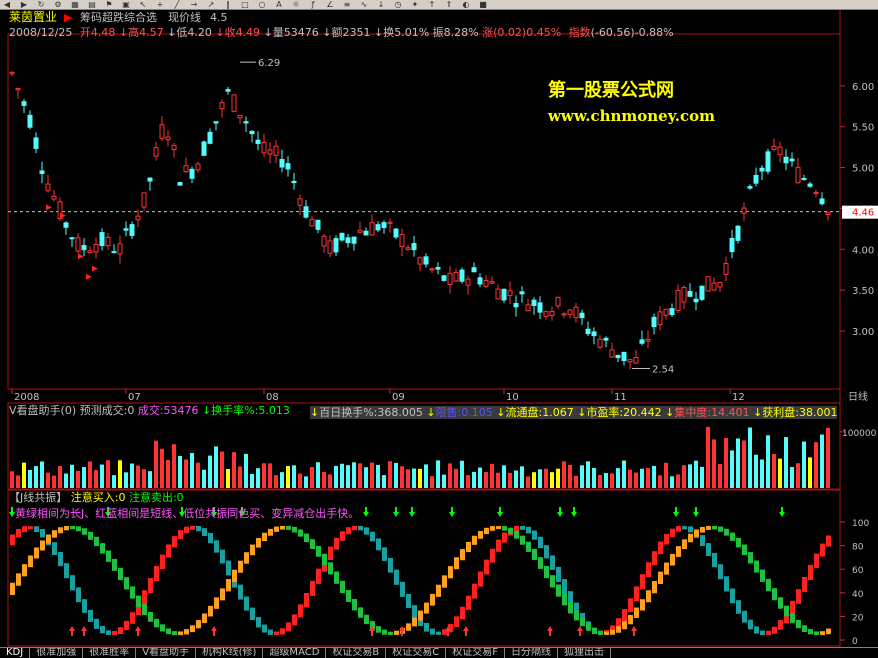  Describe the element at coordinates (211, 4) in the screenshot. I see `ray-icon: ↗` at that location.